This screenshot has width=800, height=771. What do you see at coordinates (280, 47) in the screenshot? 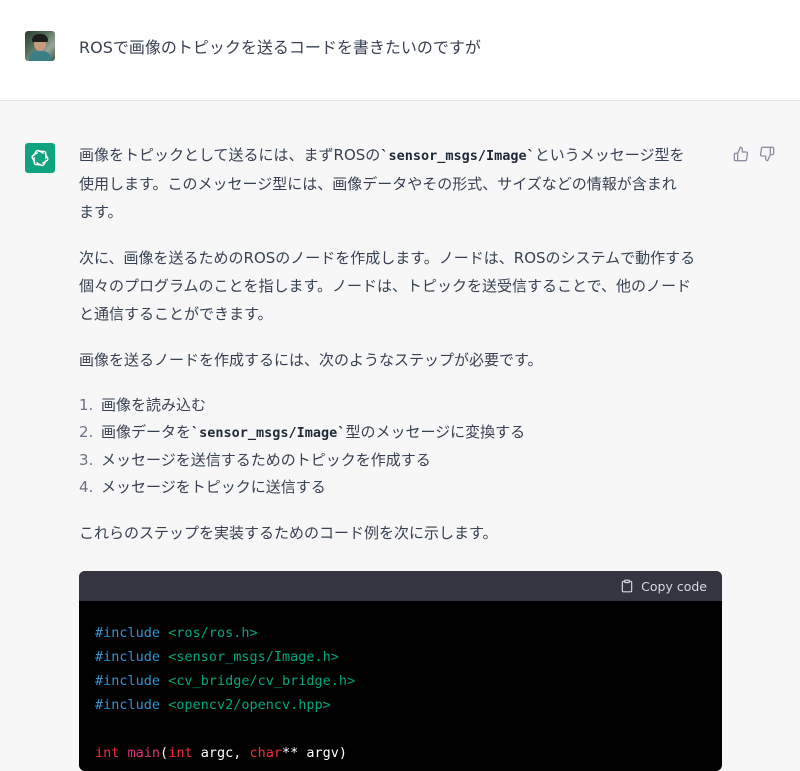
I see `user-message-text: ROSで画像のトピックを送るコードを書きたいのですが` at bounding box center [280, 47].